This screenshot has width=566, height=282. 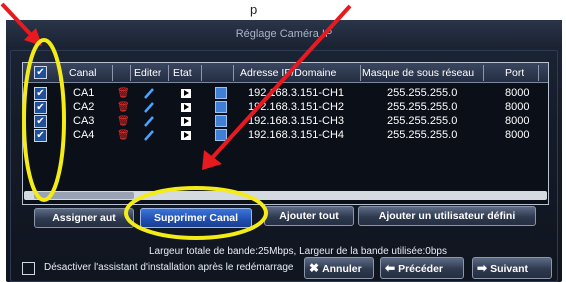 I want to click on horizontal-scrollbar, so click(x=285, y=195).